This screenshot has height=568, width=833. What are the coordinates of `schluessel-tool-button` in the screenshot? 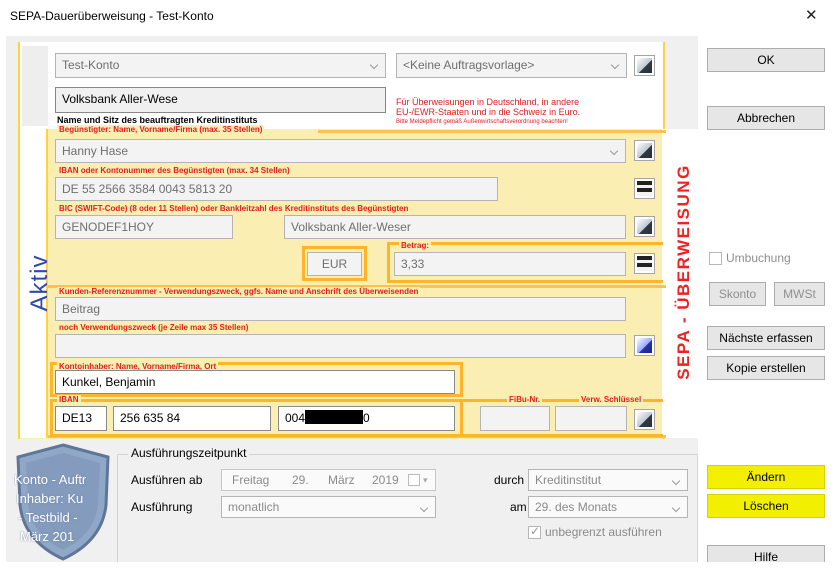 It's located at (644, 419).